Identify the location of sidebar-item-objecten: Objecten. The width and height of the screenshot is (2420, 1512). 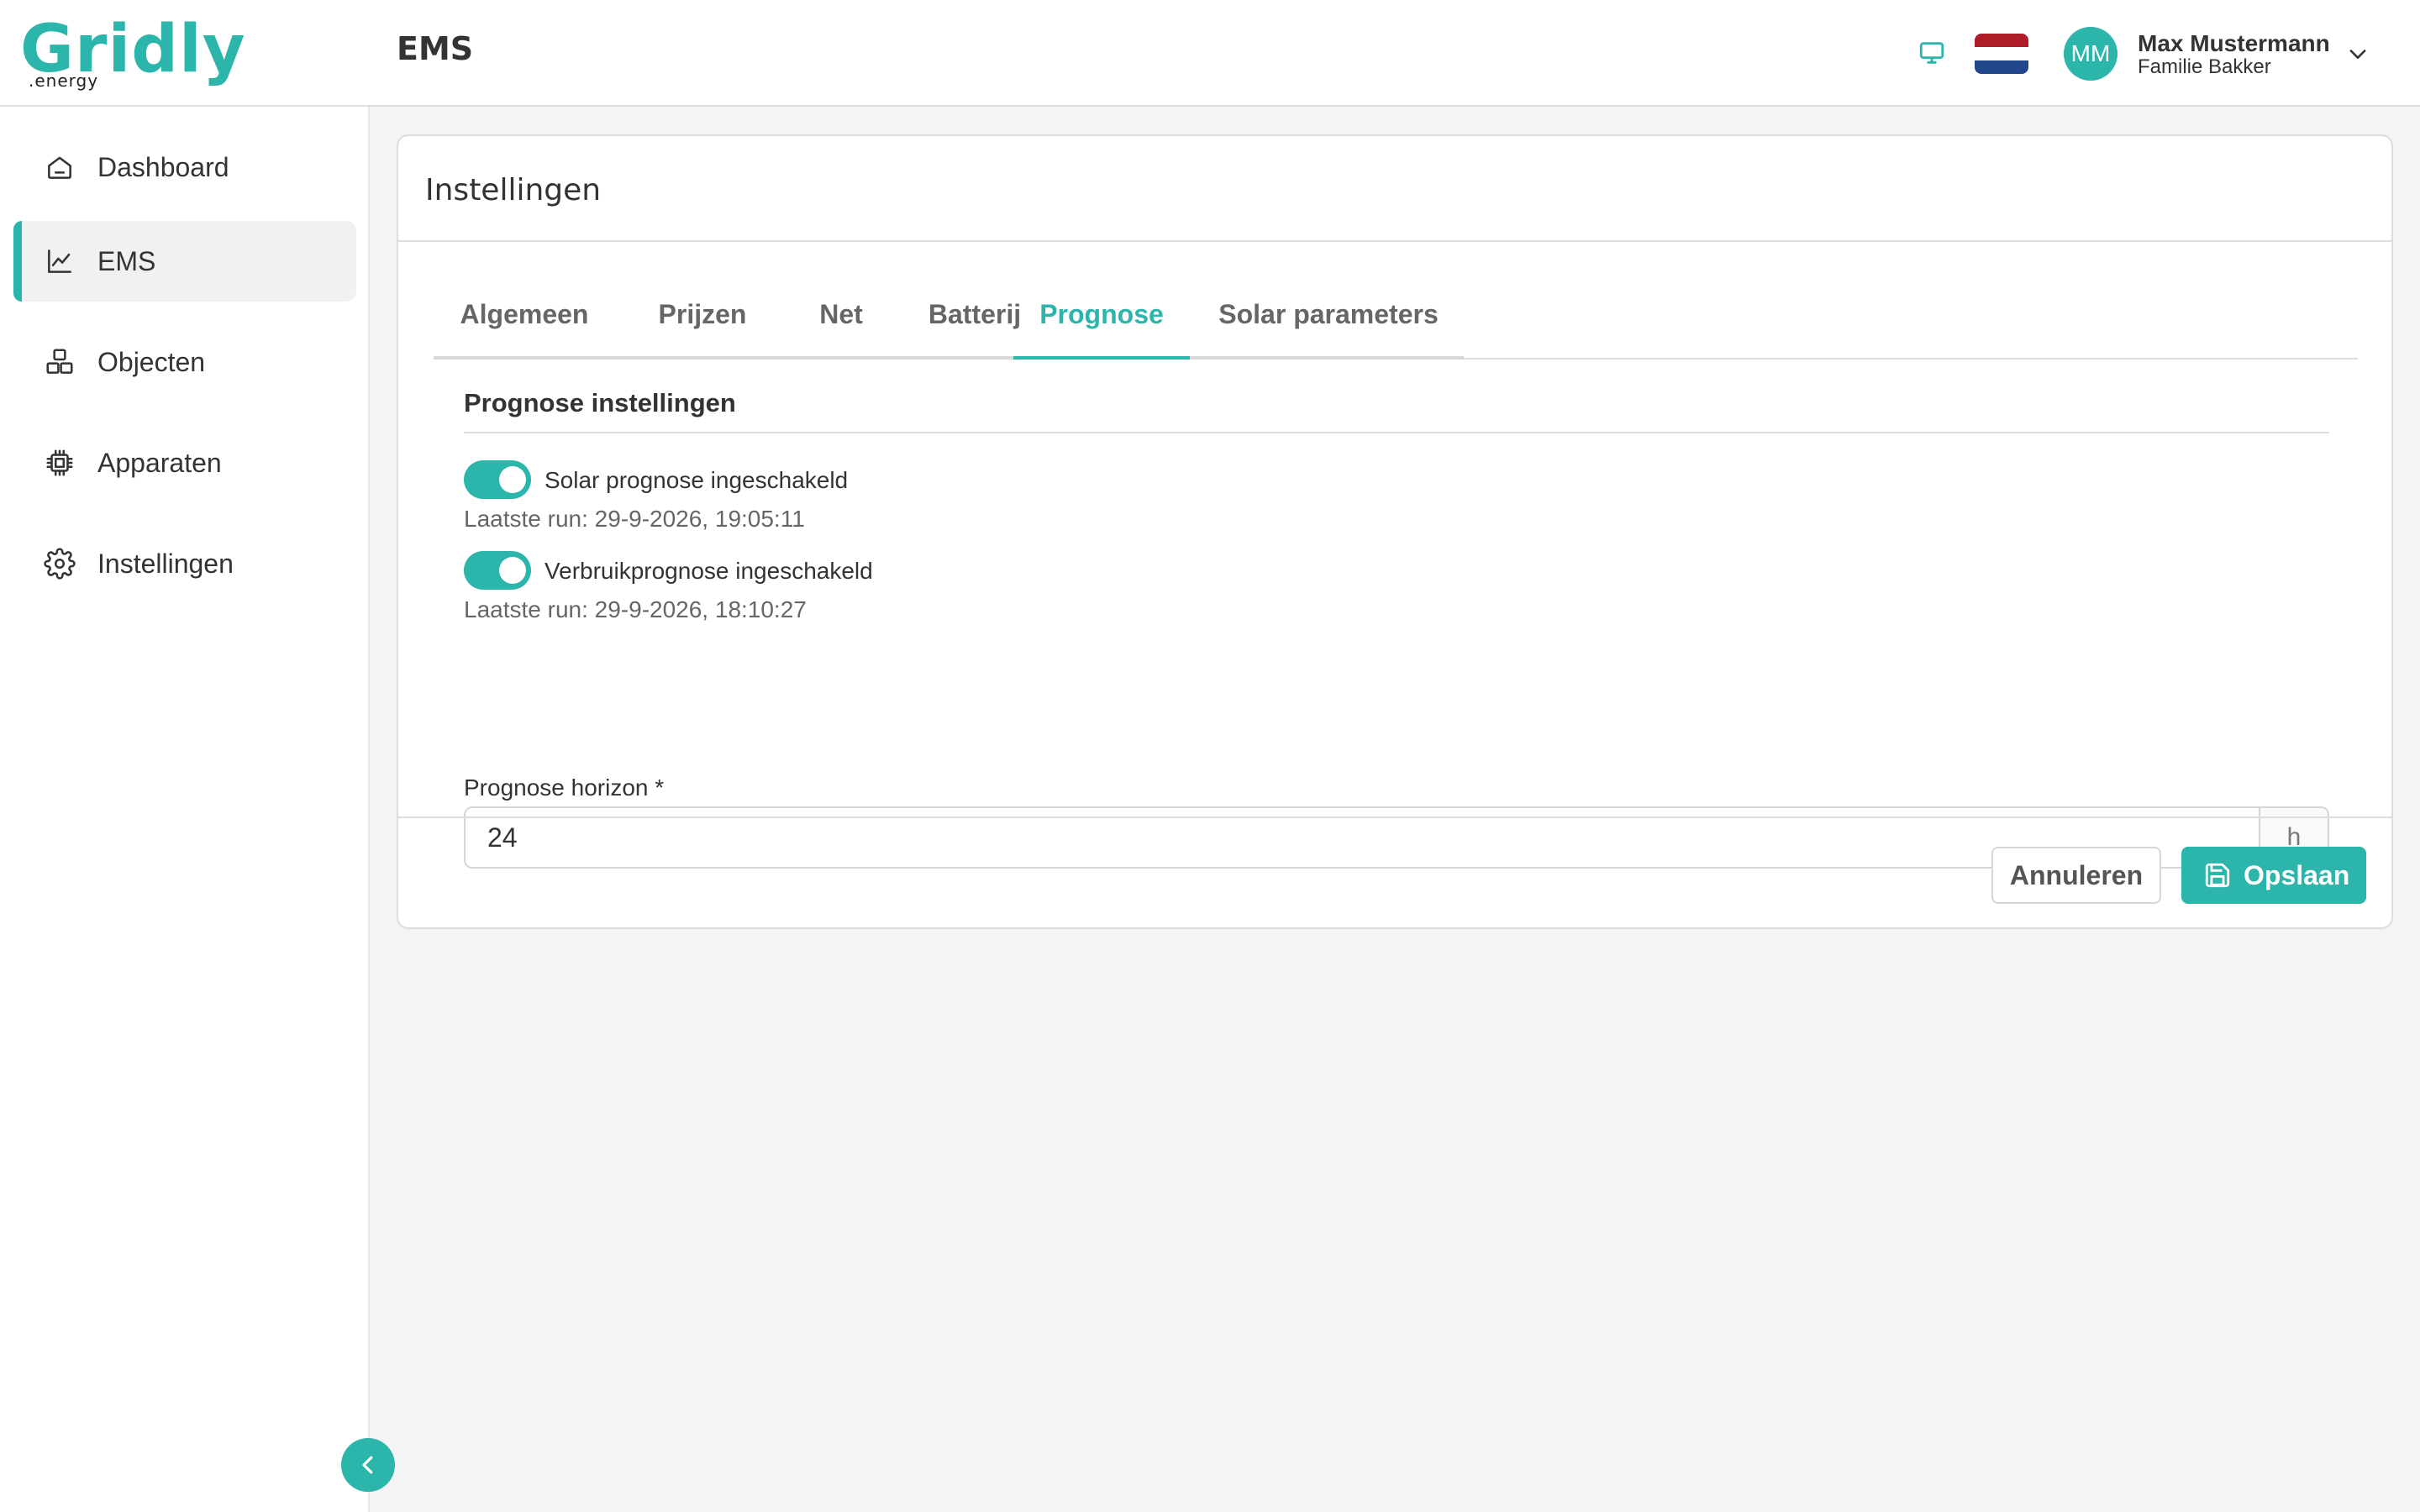
(184, 362).